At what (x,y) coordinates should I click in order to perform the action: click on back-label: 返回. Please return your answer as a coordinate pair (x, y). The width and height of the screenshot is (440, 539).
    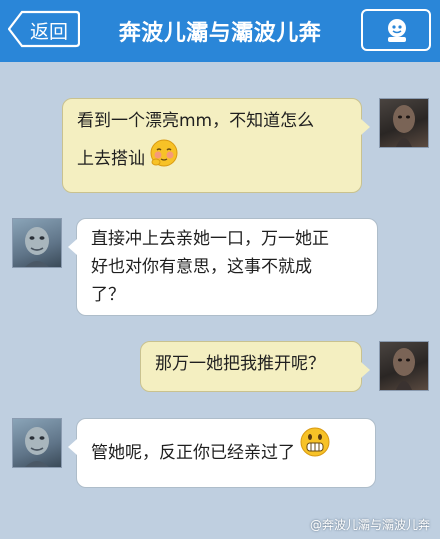
    Looking at the image, I should click on (49, 32).